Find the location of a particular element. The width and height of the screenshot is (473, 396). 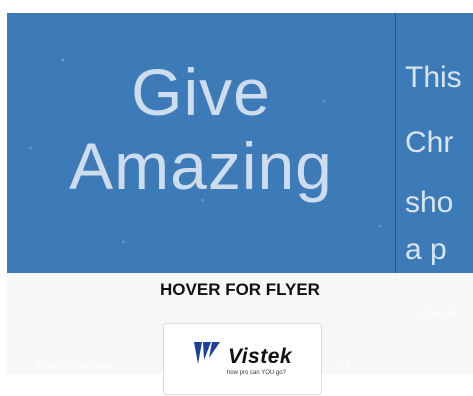

hover-for-flyer-label: HOVER FOR FLYER is located at coordinates (240, 289).